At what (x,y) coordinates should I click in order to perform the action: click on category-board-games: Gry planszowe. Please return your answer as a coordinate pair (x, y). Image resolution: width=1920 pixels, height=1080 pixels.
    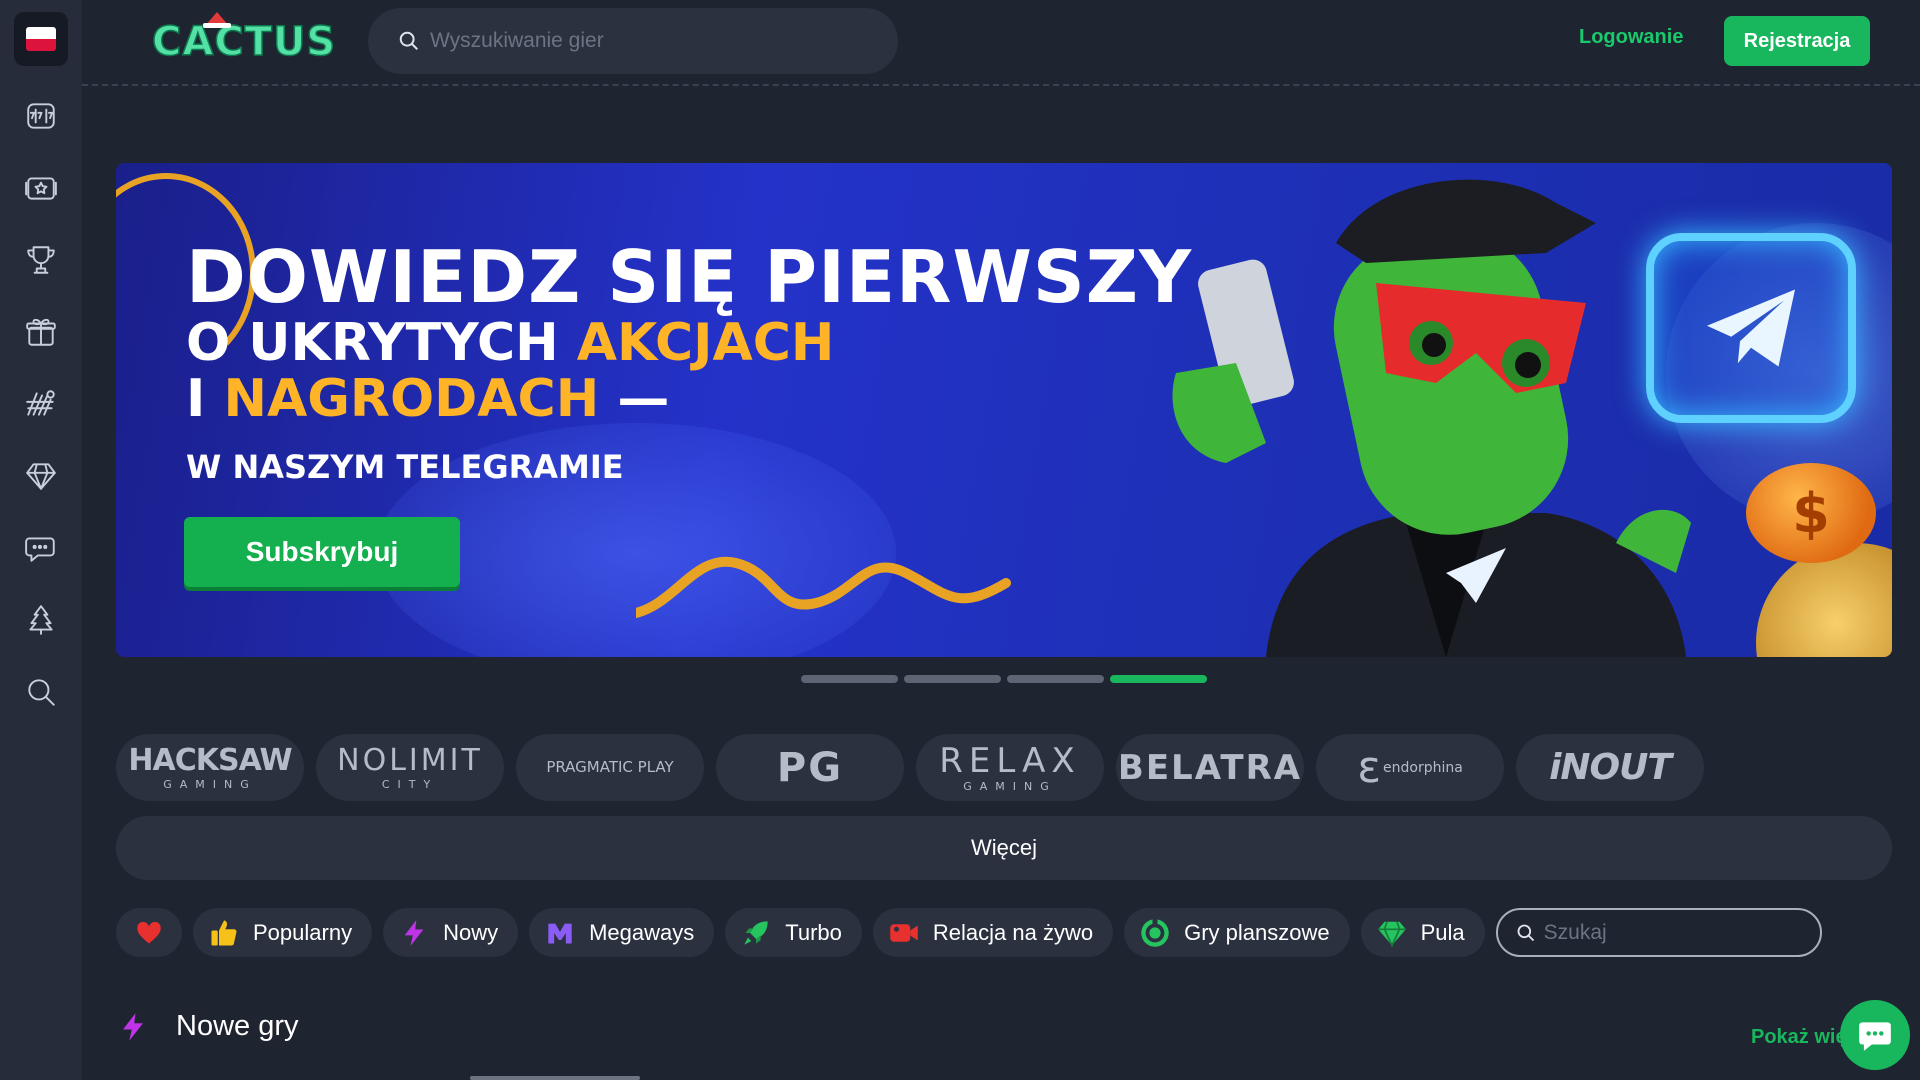
    Looking at the image, I should click on (1237, 932).